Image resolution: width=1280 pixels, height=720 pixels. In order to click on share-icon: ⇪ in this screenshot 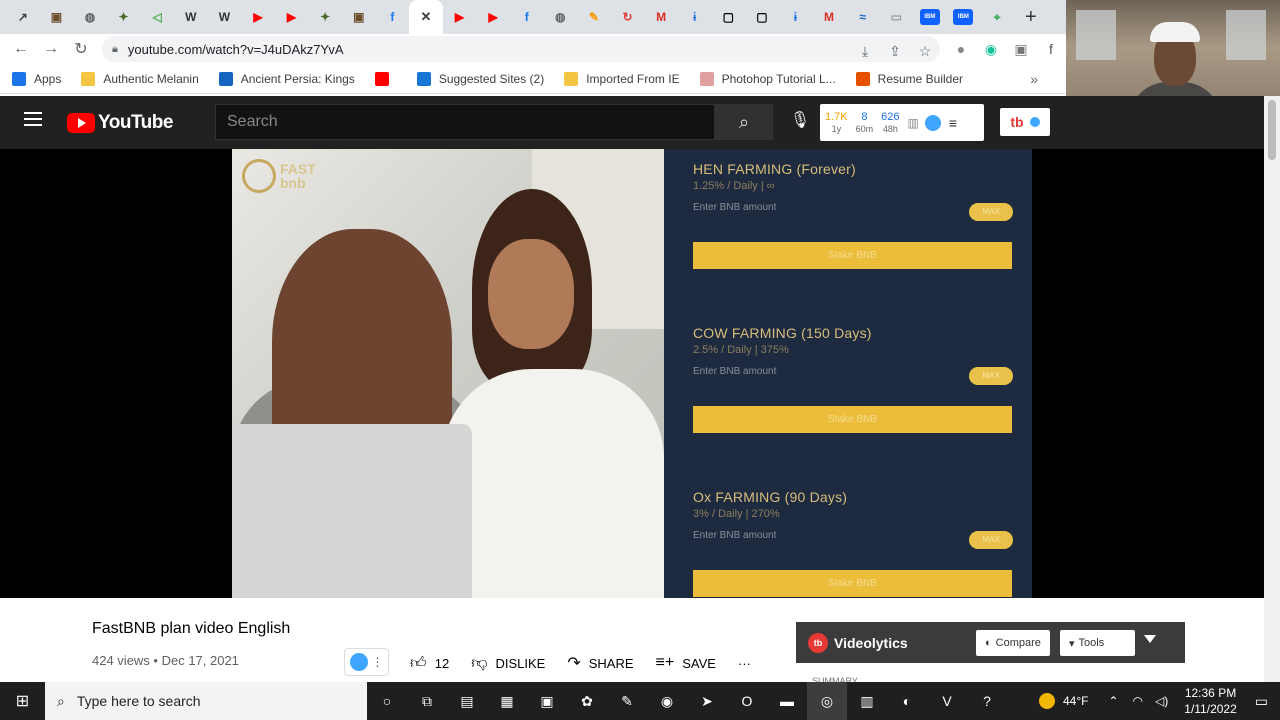, I will do `click(895, 51)`.